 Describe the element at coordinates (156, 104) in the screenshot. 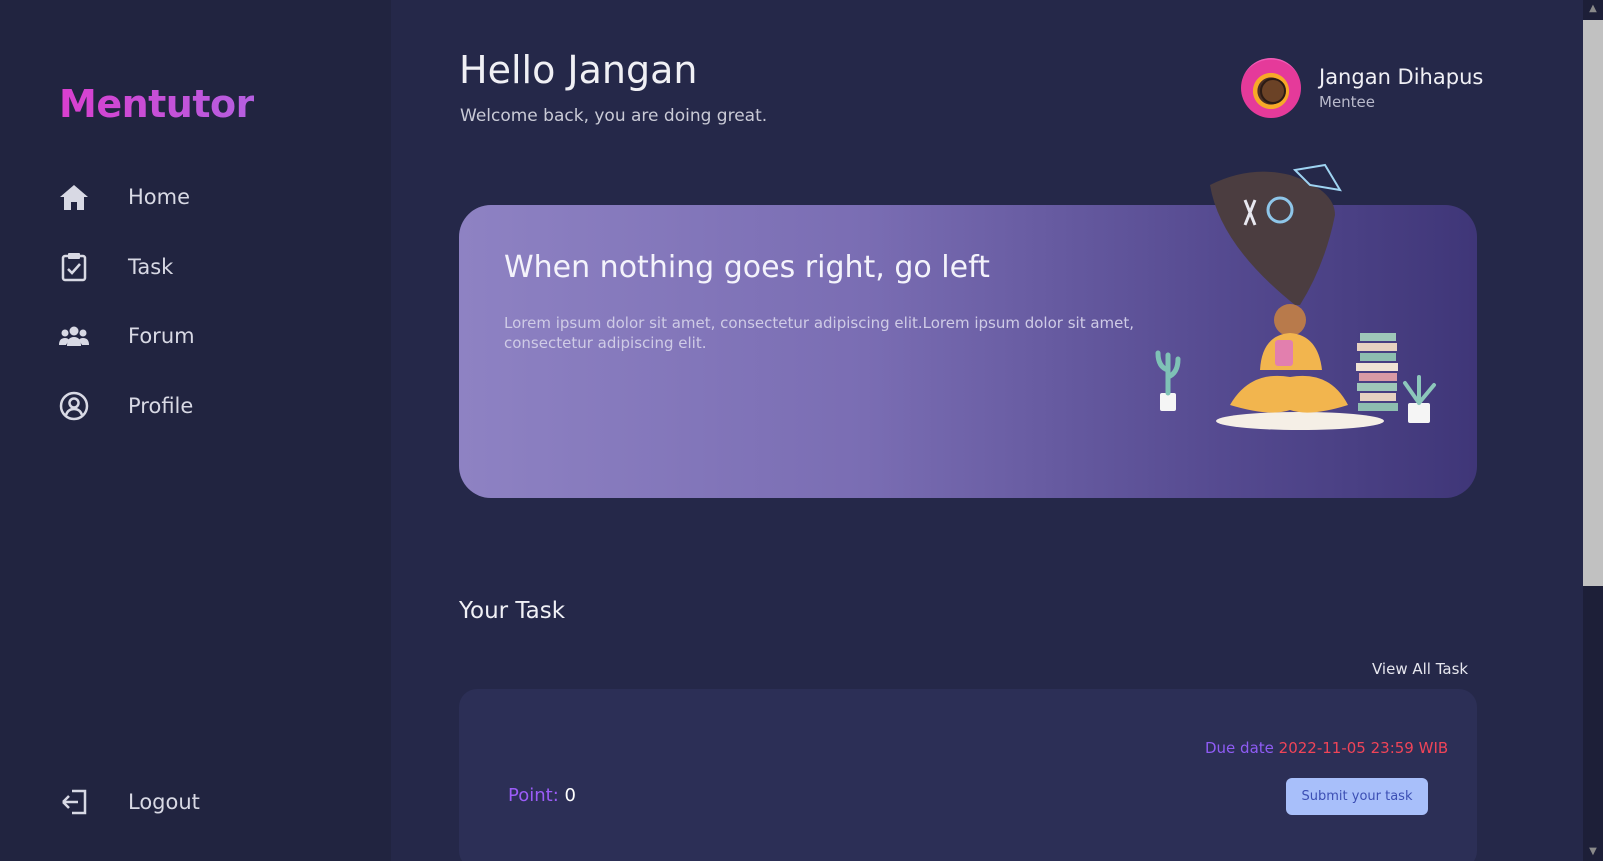

I see `brand-logo: Mentutor` at that location.